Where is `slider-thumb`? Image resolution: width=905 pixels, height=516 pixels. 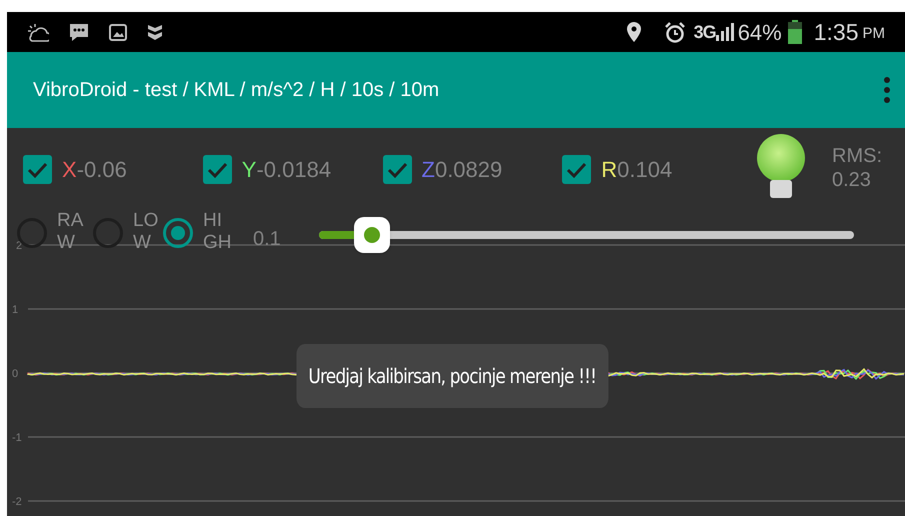
slider-thumb is located at coordinates (372, 235).